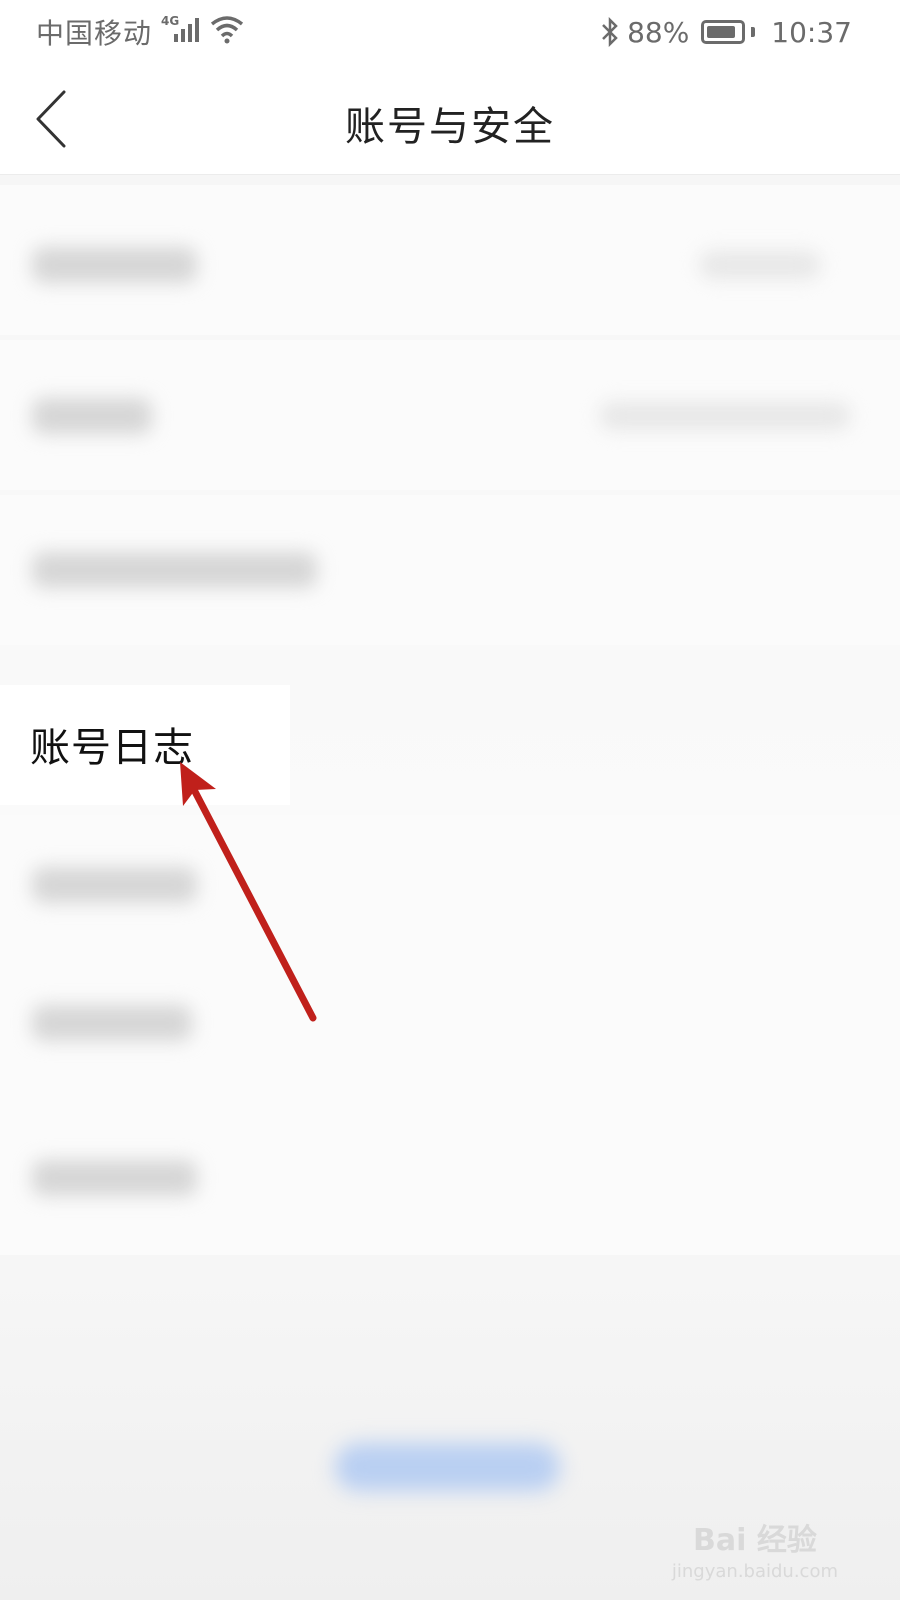 Image resolution: width=900 pixels, height=1600 pixels. Describe the element at coordinates (447, 1467) in the screenshot. I see `blurred-action-button` at that location.